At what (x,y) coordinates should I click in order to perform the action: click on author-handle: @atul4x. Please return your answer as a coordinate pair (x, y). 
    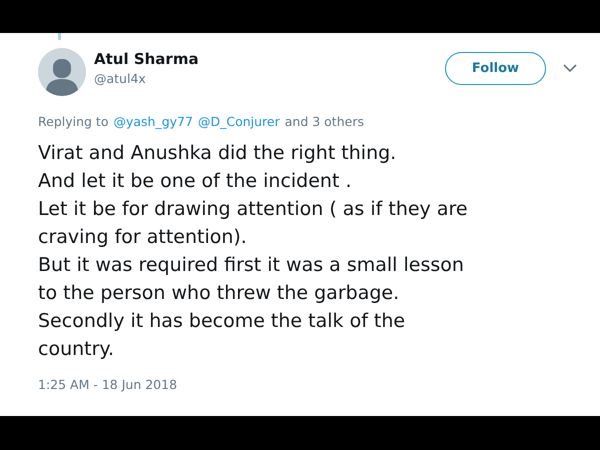
    Looking at the image, I should click on (120, 78).